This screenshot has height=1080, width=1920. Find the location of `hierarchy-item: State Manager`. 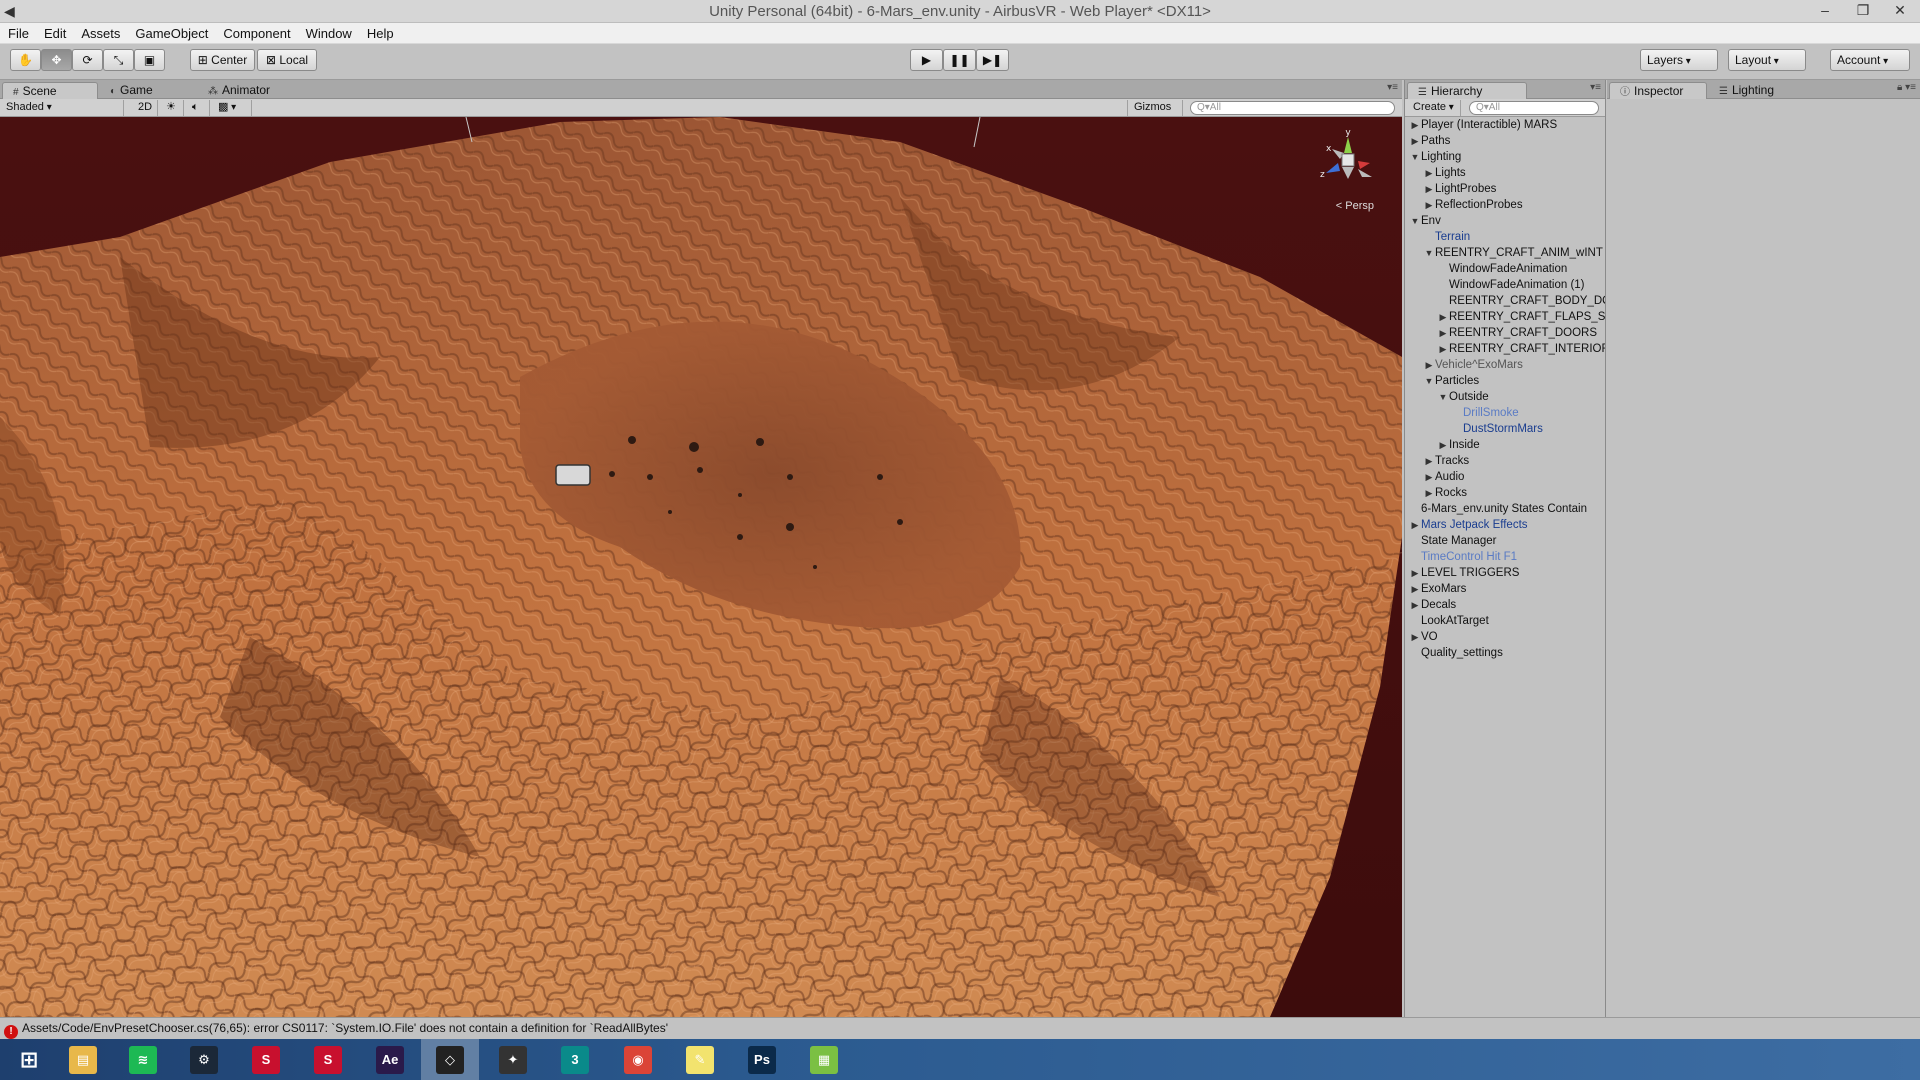

hierarchy-item: State Manager is located at coordinates (1505, 541).